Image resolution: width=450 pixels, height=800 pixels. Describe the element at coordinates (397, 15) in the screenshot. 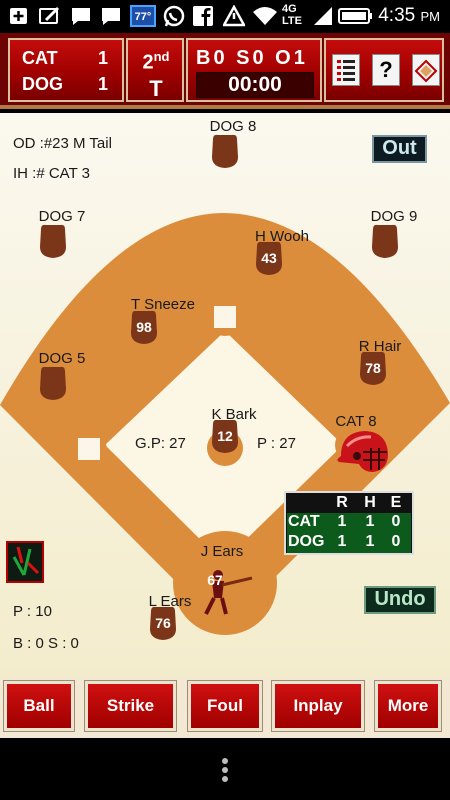

I see `clock-time: 4:35` at that location.